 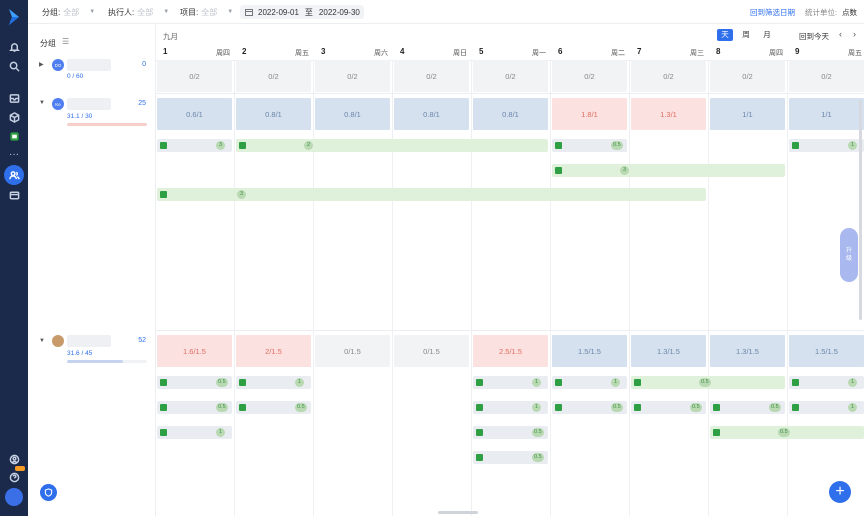 What do you see at coordinates (323, 51) in the screenshot?
I see `day-number: 3` at bounding box center [323, 51].